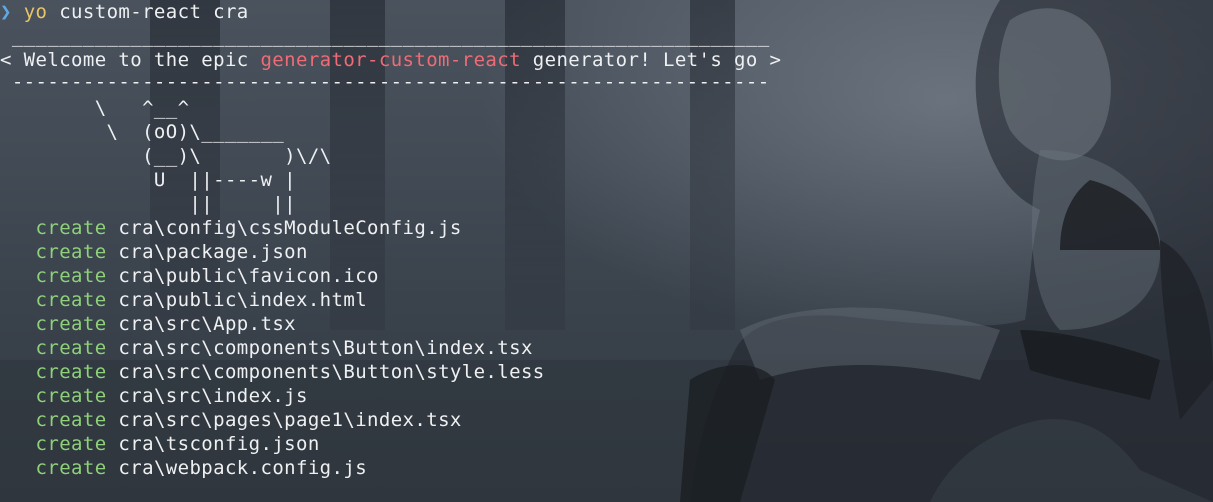  Describe the element at coordinates (148, 204) in the screenshot. I see `ascii-cow-line: || ||` at that location.